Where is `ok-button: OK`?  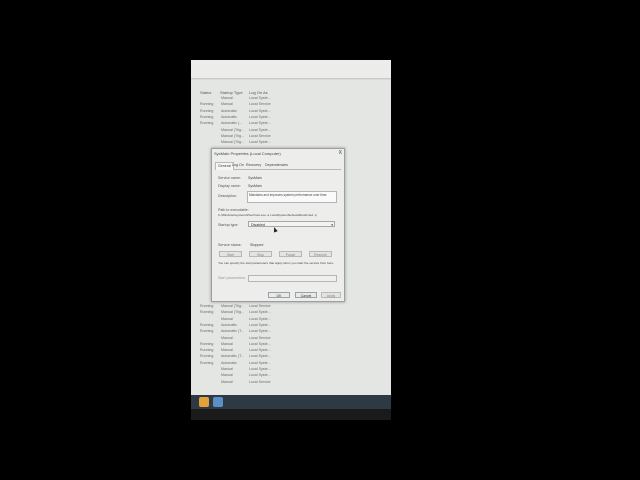 ok-button: OK is located at coordinates (279, 295).